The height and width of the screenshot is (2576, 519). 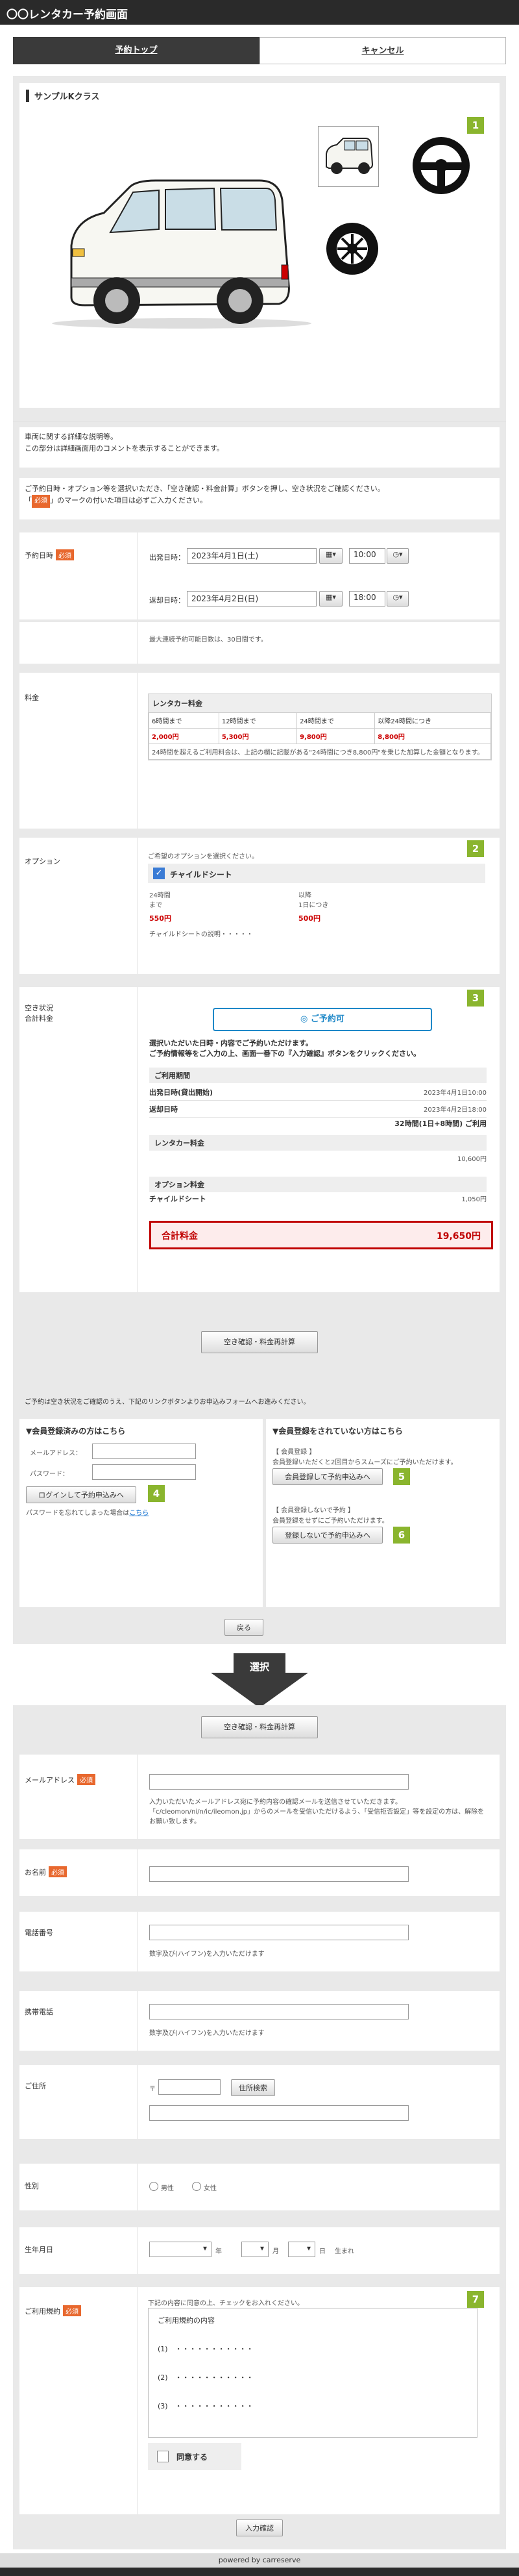 I want to click on email-label: メールアドレス 必須, so click(x=60, y=1779).